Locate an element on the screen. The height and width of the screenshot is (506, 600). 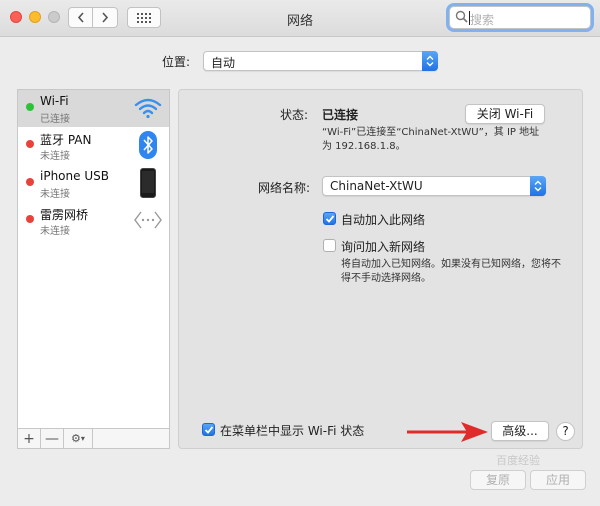
turn-off-wifi-button: 关闭 Wi-Fi is located at coordinates (505, 114).